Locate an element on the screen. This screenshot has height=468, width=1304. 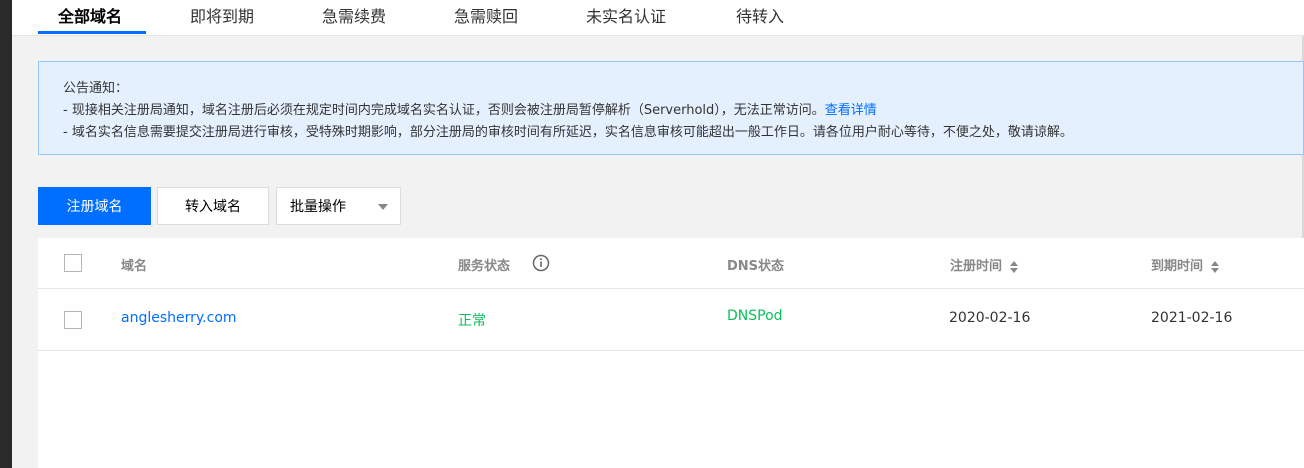
table-header: 域名 服务状态 DNS状态 注册时间 到期时间 is located at coordinates (671, 263).